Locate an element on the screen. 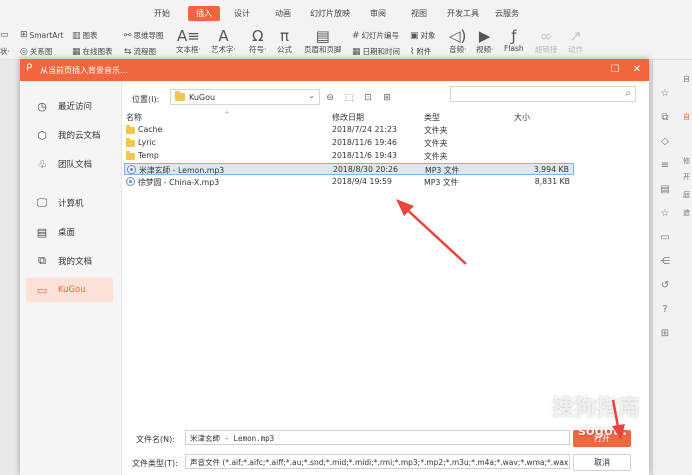  search-input: ⌕ is located at coordinates (543, 94).